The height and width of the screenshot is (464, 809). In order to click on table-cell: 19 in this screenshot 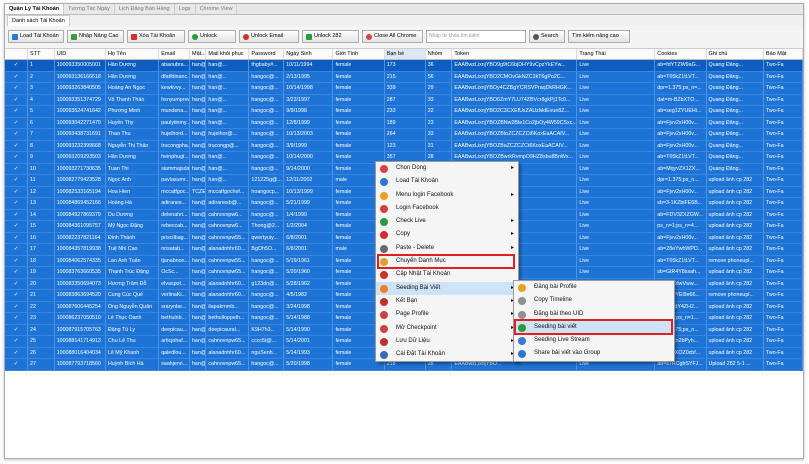, I will do `click(41, 272)`.